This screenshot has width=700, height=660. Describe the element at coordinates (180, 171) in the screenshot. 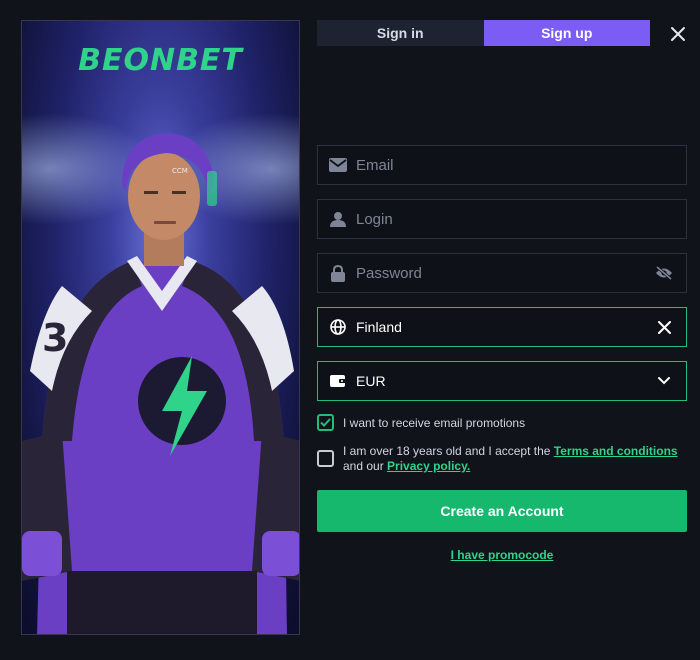

I see `svg-text: CCM` at that location.